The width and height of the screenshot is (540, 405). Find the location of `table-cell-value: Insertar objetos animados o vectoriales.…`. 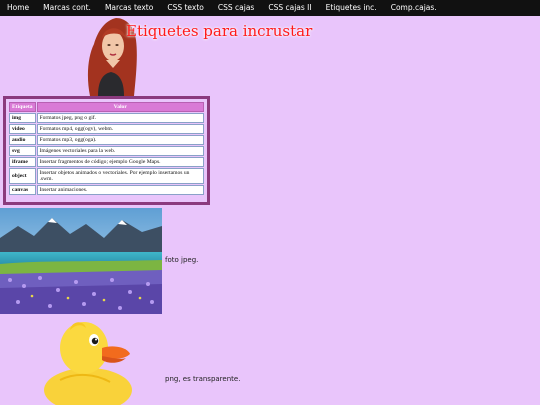

table-cell-value: Insertar objetos animados o vectoriales.… is located at coordinates (120, 176).